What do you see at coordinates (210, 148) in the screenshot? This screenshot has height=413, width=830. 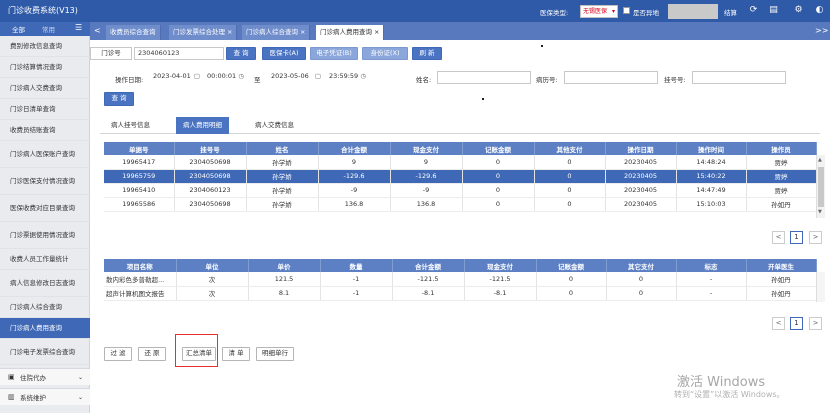 I see `column-header: 挂号号` at bounding box center [210, 148].